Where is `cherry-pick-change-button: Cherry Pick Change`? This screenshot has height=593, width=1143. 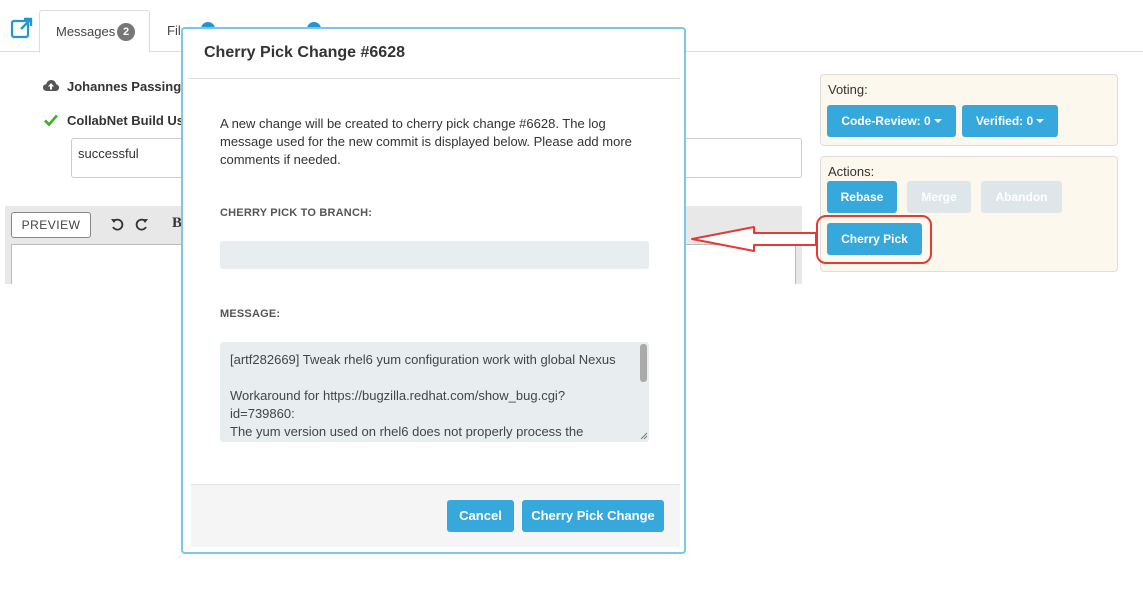
cherry-pick-change-button: Cherry Pick Change is located at coordinates (593, 516).